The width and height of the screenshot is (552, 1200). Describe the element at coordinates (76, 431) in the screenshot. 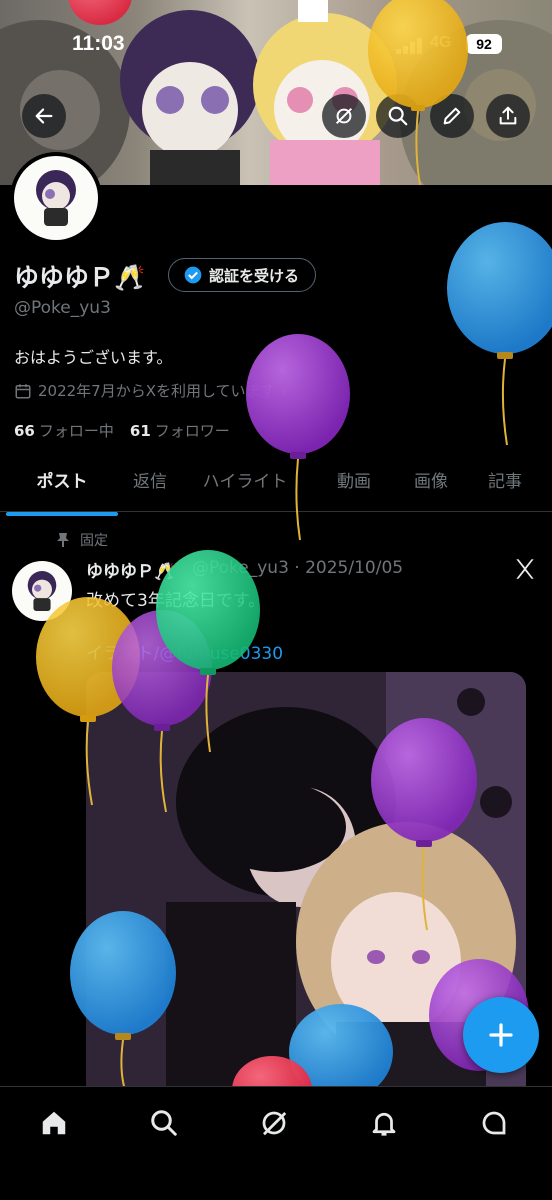

I see `following-label: フォロー中` at that location.